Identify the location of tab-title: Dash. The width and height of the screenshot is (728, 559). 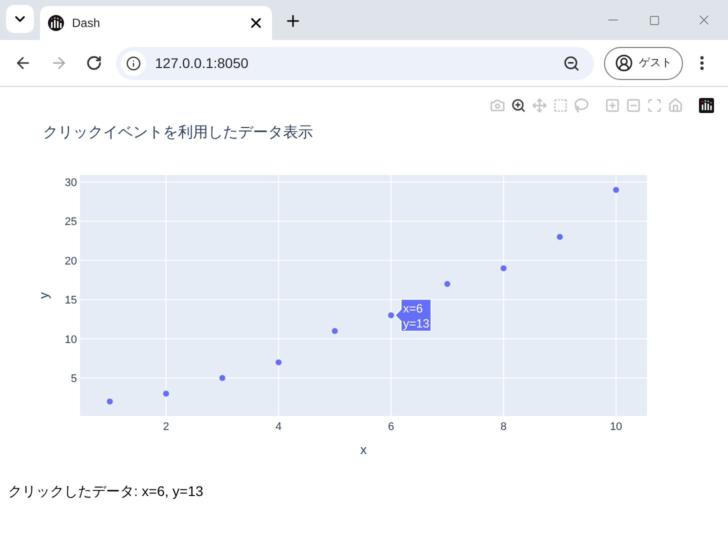
(87, 23).